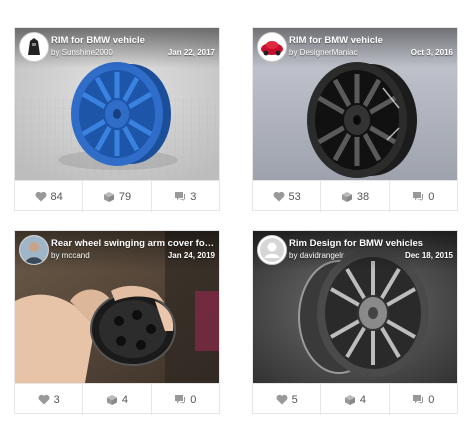 The width and height of the screenshot is (474, 435). What do you see at coordinates (294, 399) in the screenshot?
I see `like-count: 5` at bounding box center [294, 399].